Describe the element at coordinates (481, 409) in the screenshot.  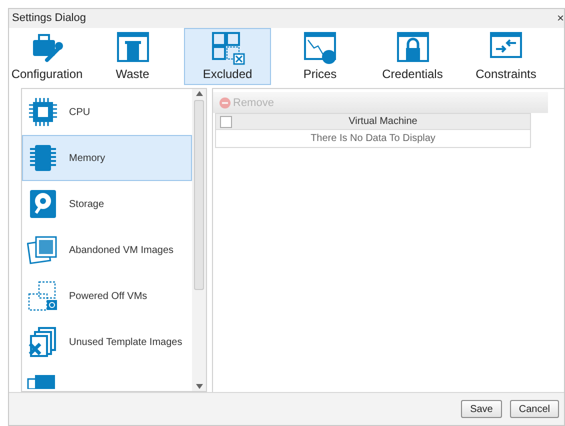
I see `save-button: Save` at that location.